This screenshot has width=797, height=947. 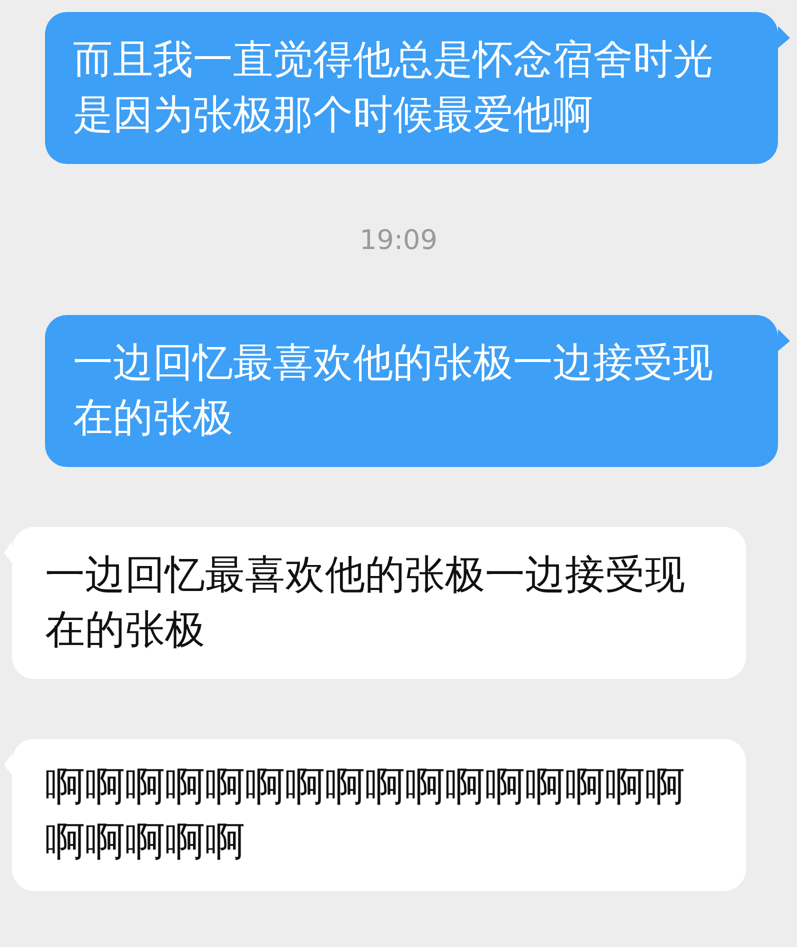 I want to click on timestamp: 19:09, so click(x=398, y=241).